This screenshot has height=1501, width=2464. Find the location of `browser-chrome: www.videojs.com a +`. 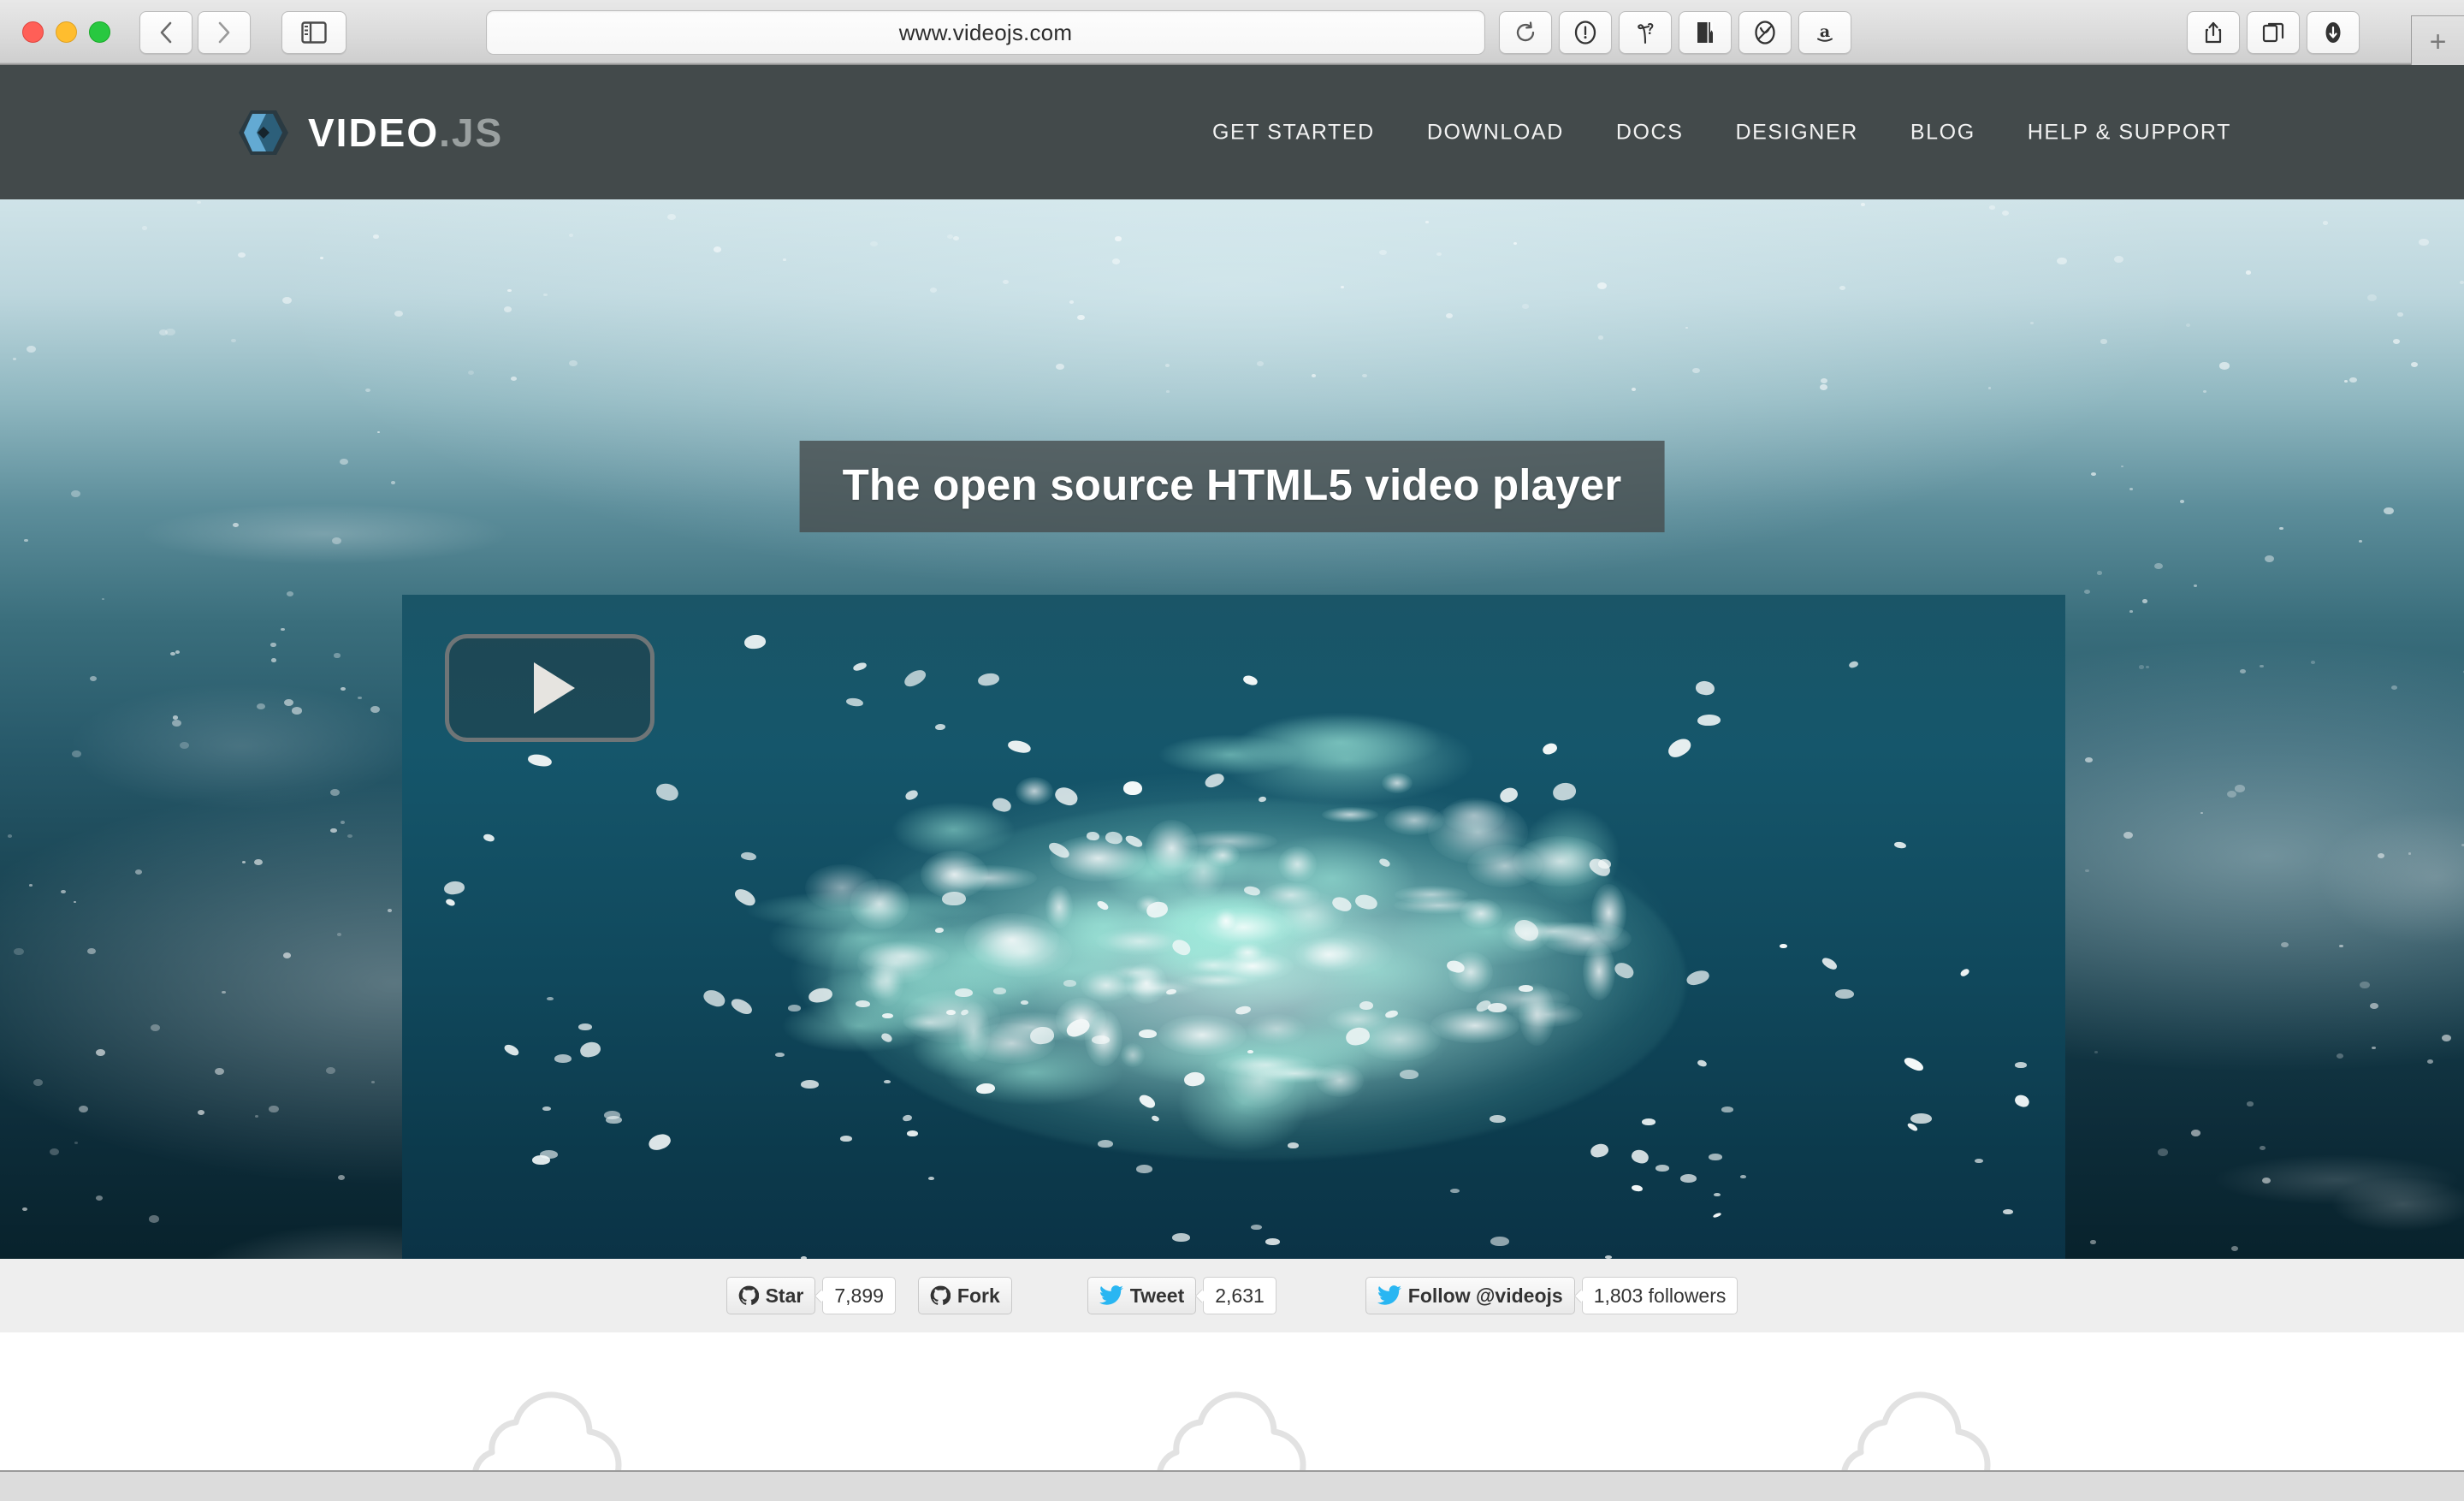

browser-chrome: www.videojs.com a + is located at coordinates (1232, 34).